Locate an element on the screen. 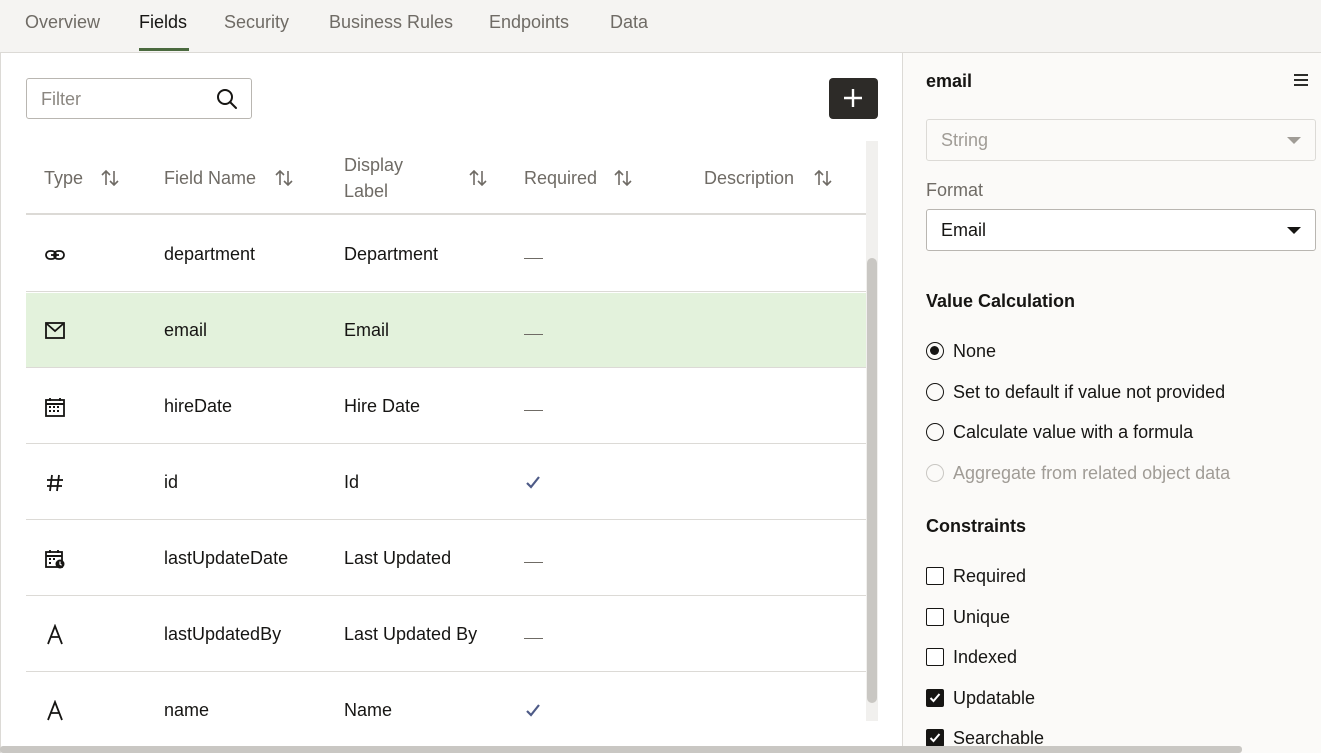 Image resolution: width=1321 pixels, height=753 pixels. display-label-cell: Last Updated By is located at coordinates (411, 634).